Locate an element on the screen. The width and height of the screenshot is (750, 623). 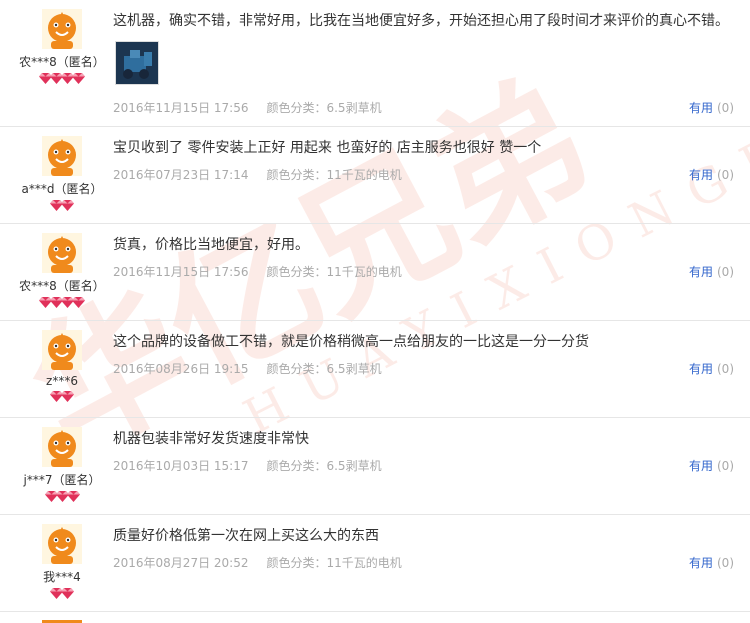
machine-photo-icon is located at coordinates (137, 63).